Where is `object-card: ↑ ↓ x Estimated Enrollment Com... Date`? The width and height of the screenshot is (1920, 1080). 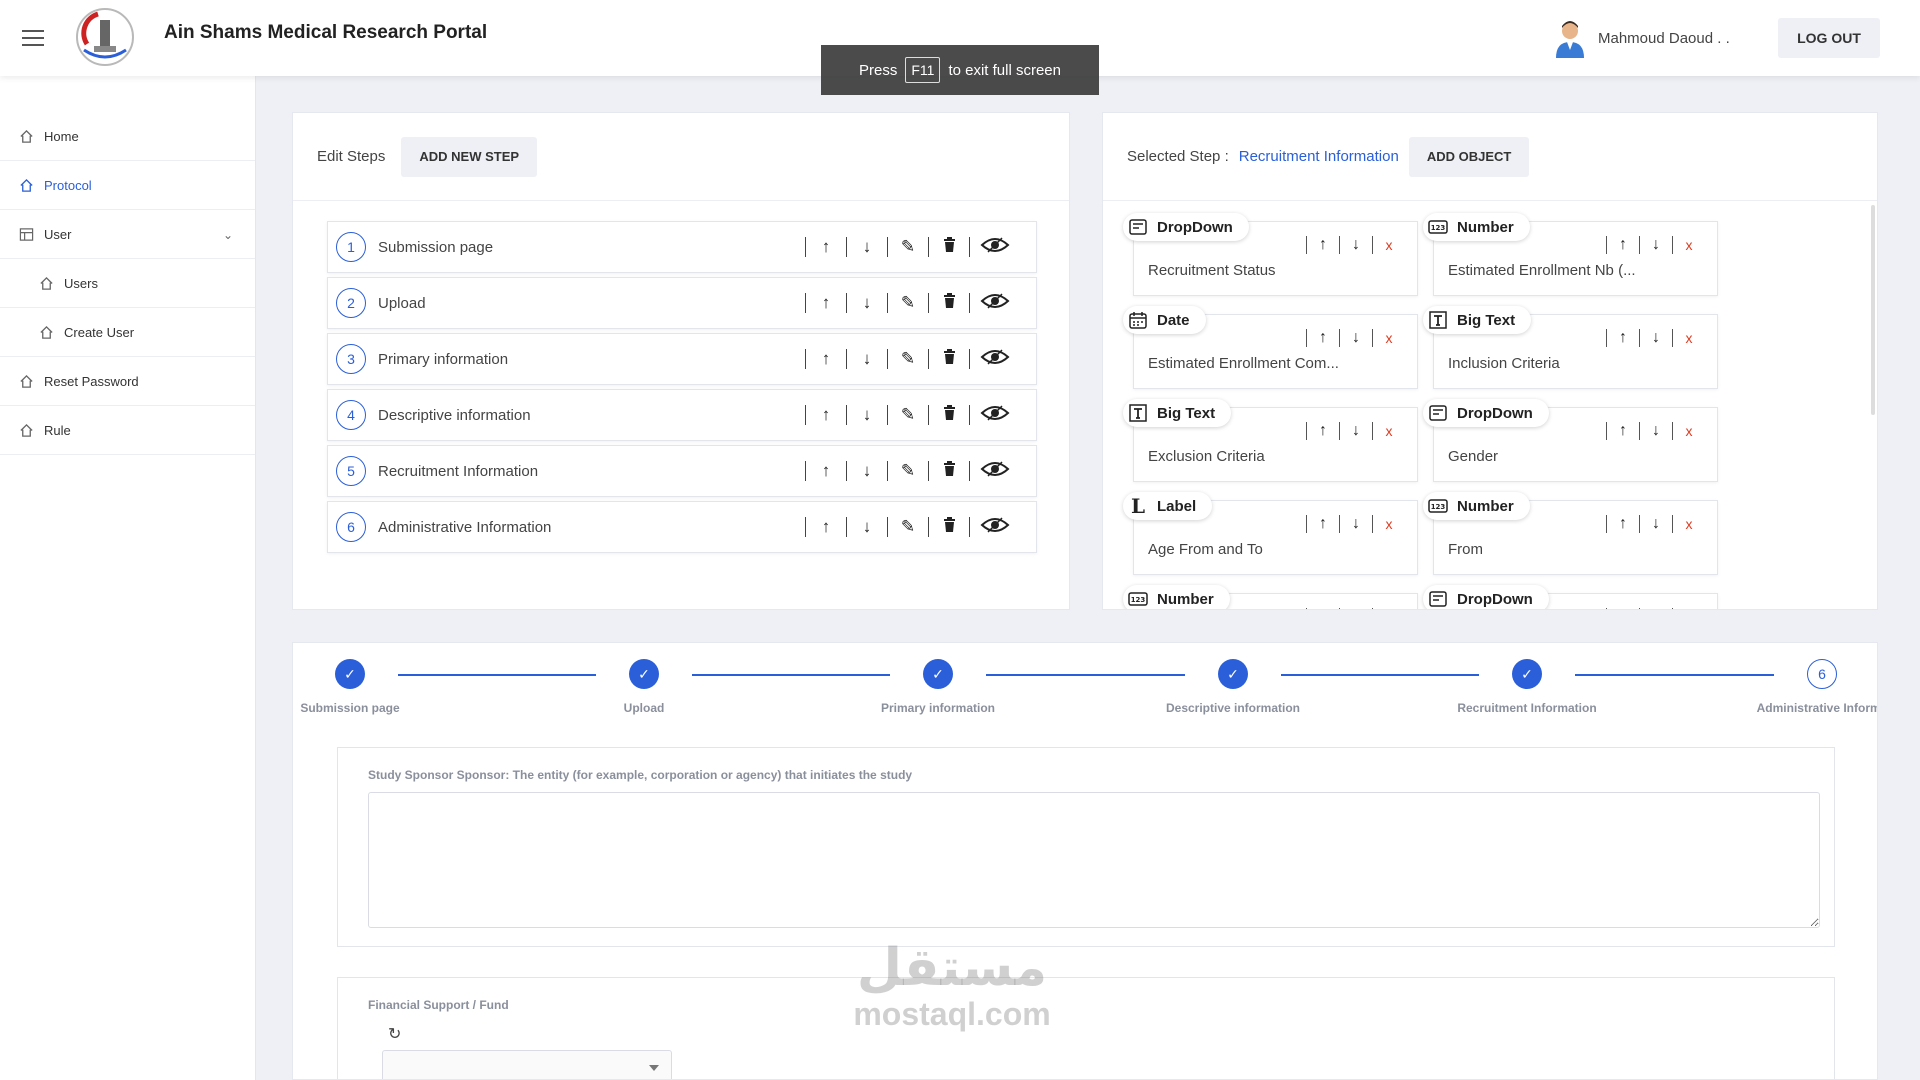
object-card: ↑ ↓ x Estimated Enrollment Com... Date is located at coordinates (1270, 347).